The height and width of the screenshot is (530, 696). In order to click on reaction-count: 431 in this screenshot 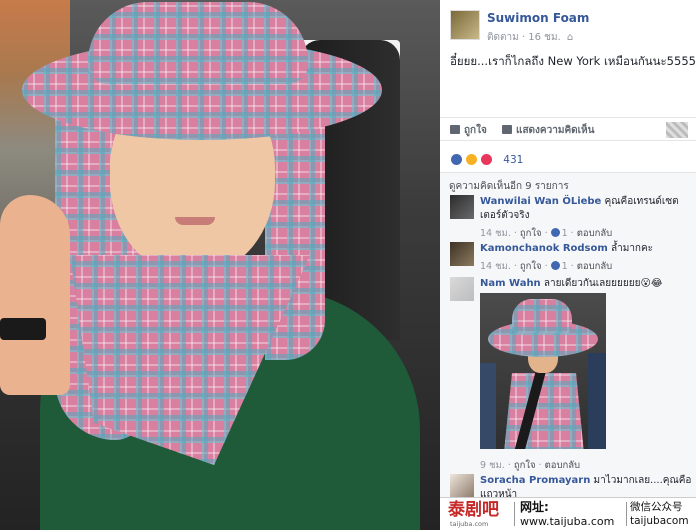, I will do `click(513, 159)`.